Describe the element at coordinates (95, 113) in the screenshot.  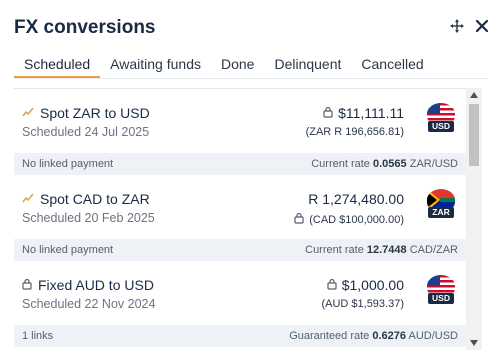
I see `conversion-pair-label: Spot ZAR to USD` at that location.